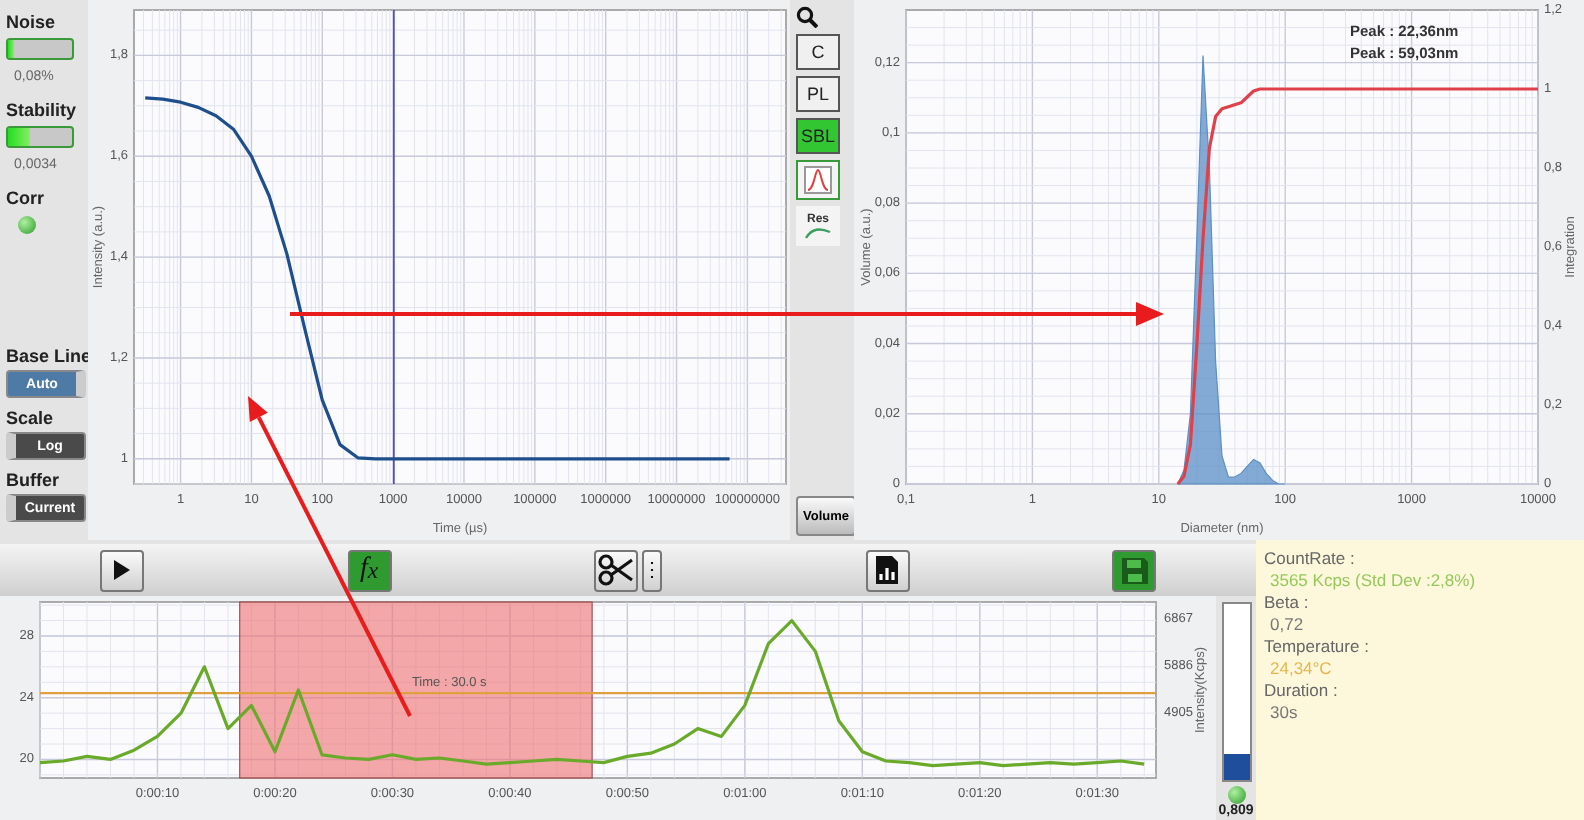 This screenshot has width=1584, height=820. What do you see at coordinates (32, 22) in the screenshot?
I see `meter-label: Noise` at bounding box center [32, 22].